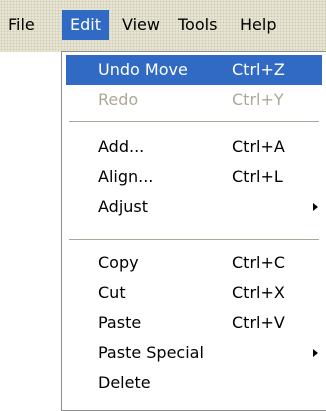 This screenshot has height=411, width=326. I want to click on menu-help: Help, so click(258, 25).